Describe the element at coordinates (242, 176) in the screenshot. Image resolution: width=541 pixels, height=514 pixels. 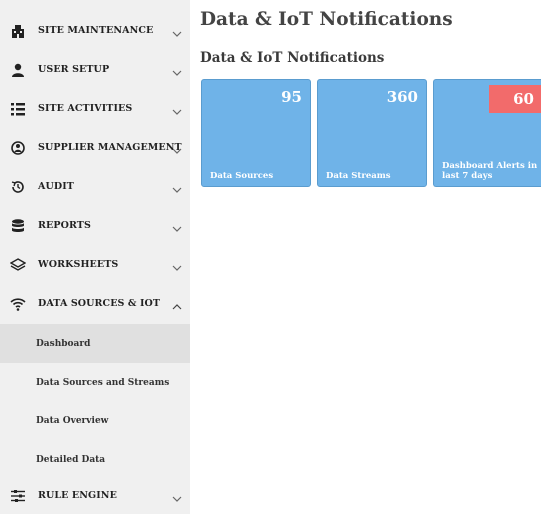
I see `card-label: Data Sources` at that location.